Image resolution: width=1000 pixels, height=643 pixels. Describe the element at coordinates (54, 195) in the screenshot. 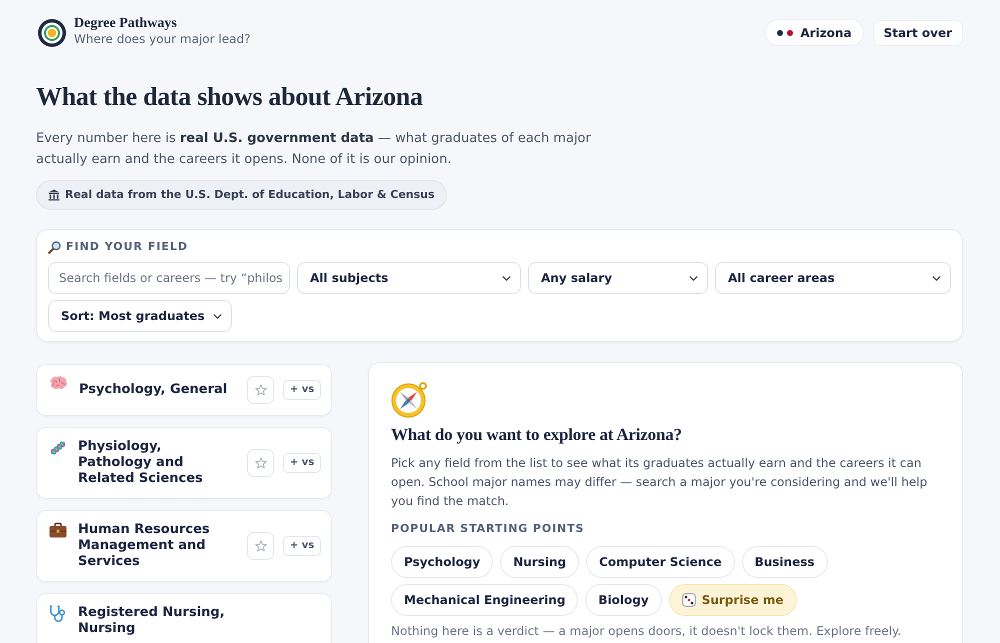

I see `bank-icon` at that location.